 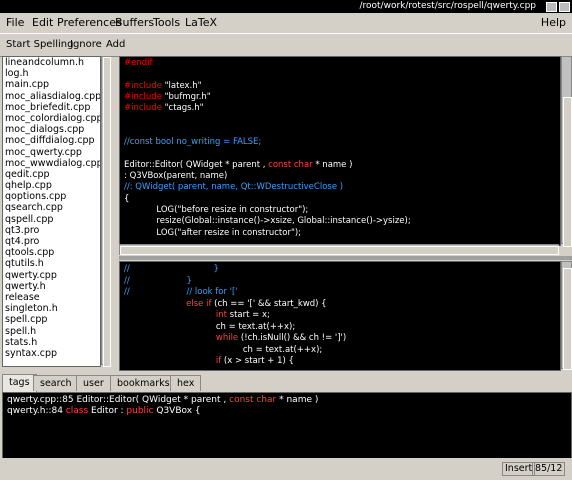 What do you see at coordinates (51, 96) in the screenshot?
I see `file-list-item: moc_aliasdialog.cpp` at bounding box center [51, 96].